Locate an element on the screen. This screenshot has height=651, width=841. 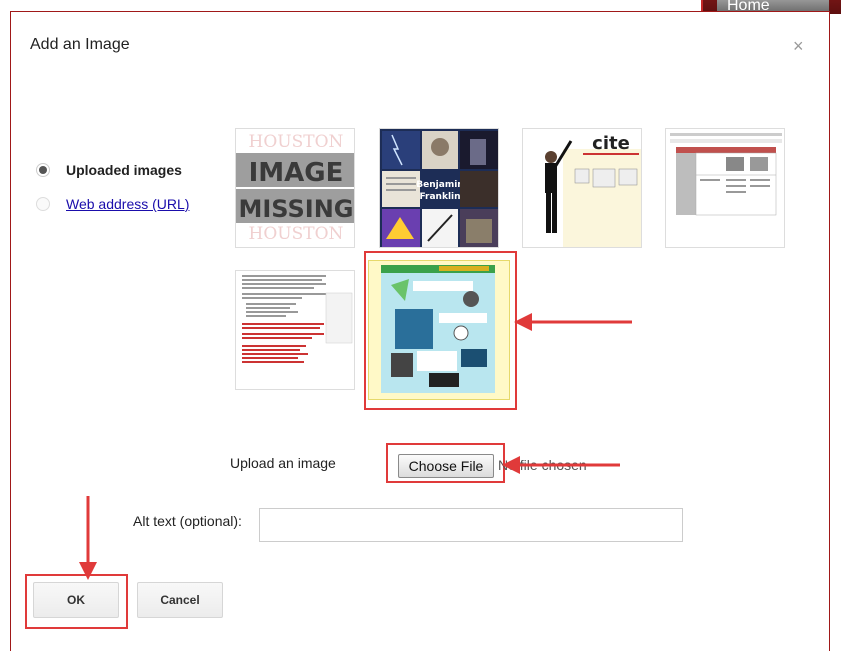
radio-uploaded-images: Uploaded images is located at coordinates (109, 170).